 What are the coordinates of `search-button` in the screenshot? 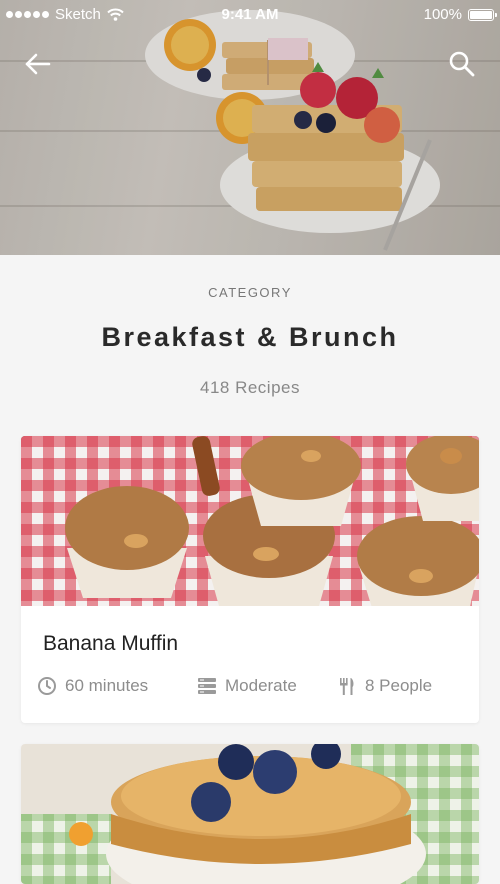 It's located at (462, 64).